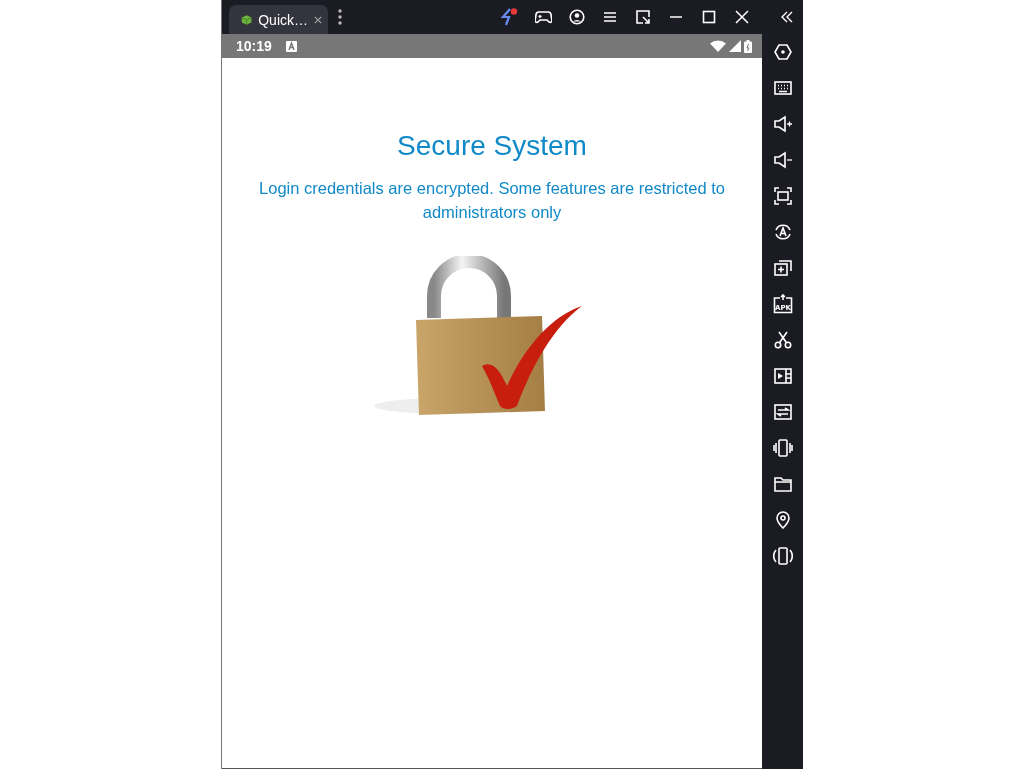 The width and height of the screenshot is (1025, 769). I want to click on rotate-icon, so click(782, 232).